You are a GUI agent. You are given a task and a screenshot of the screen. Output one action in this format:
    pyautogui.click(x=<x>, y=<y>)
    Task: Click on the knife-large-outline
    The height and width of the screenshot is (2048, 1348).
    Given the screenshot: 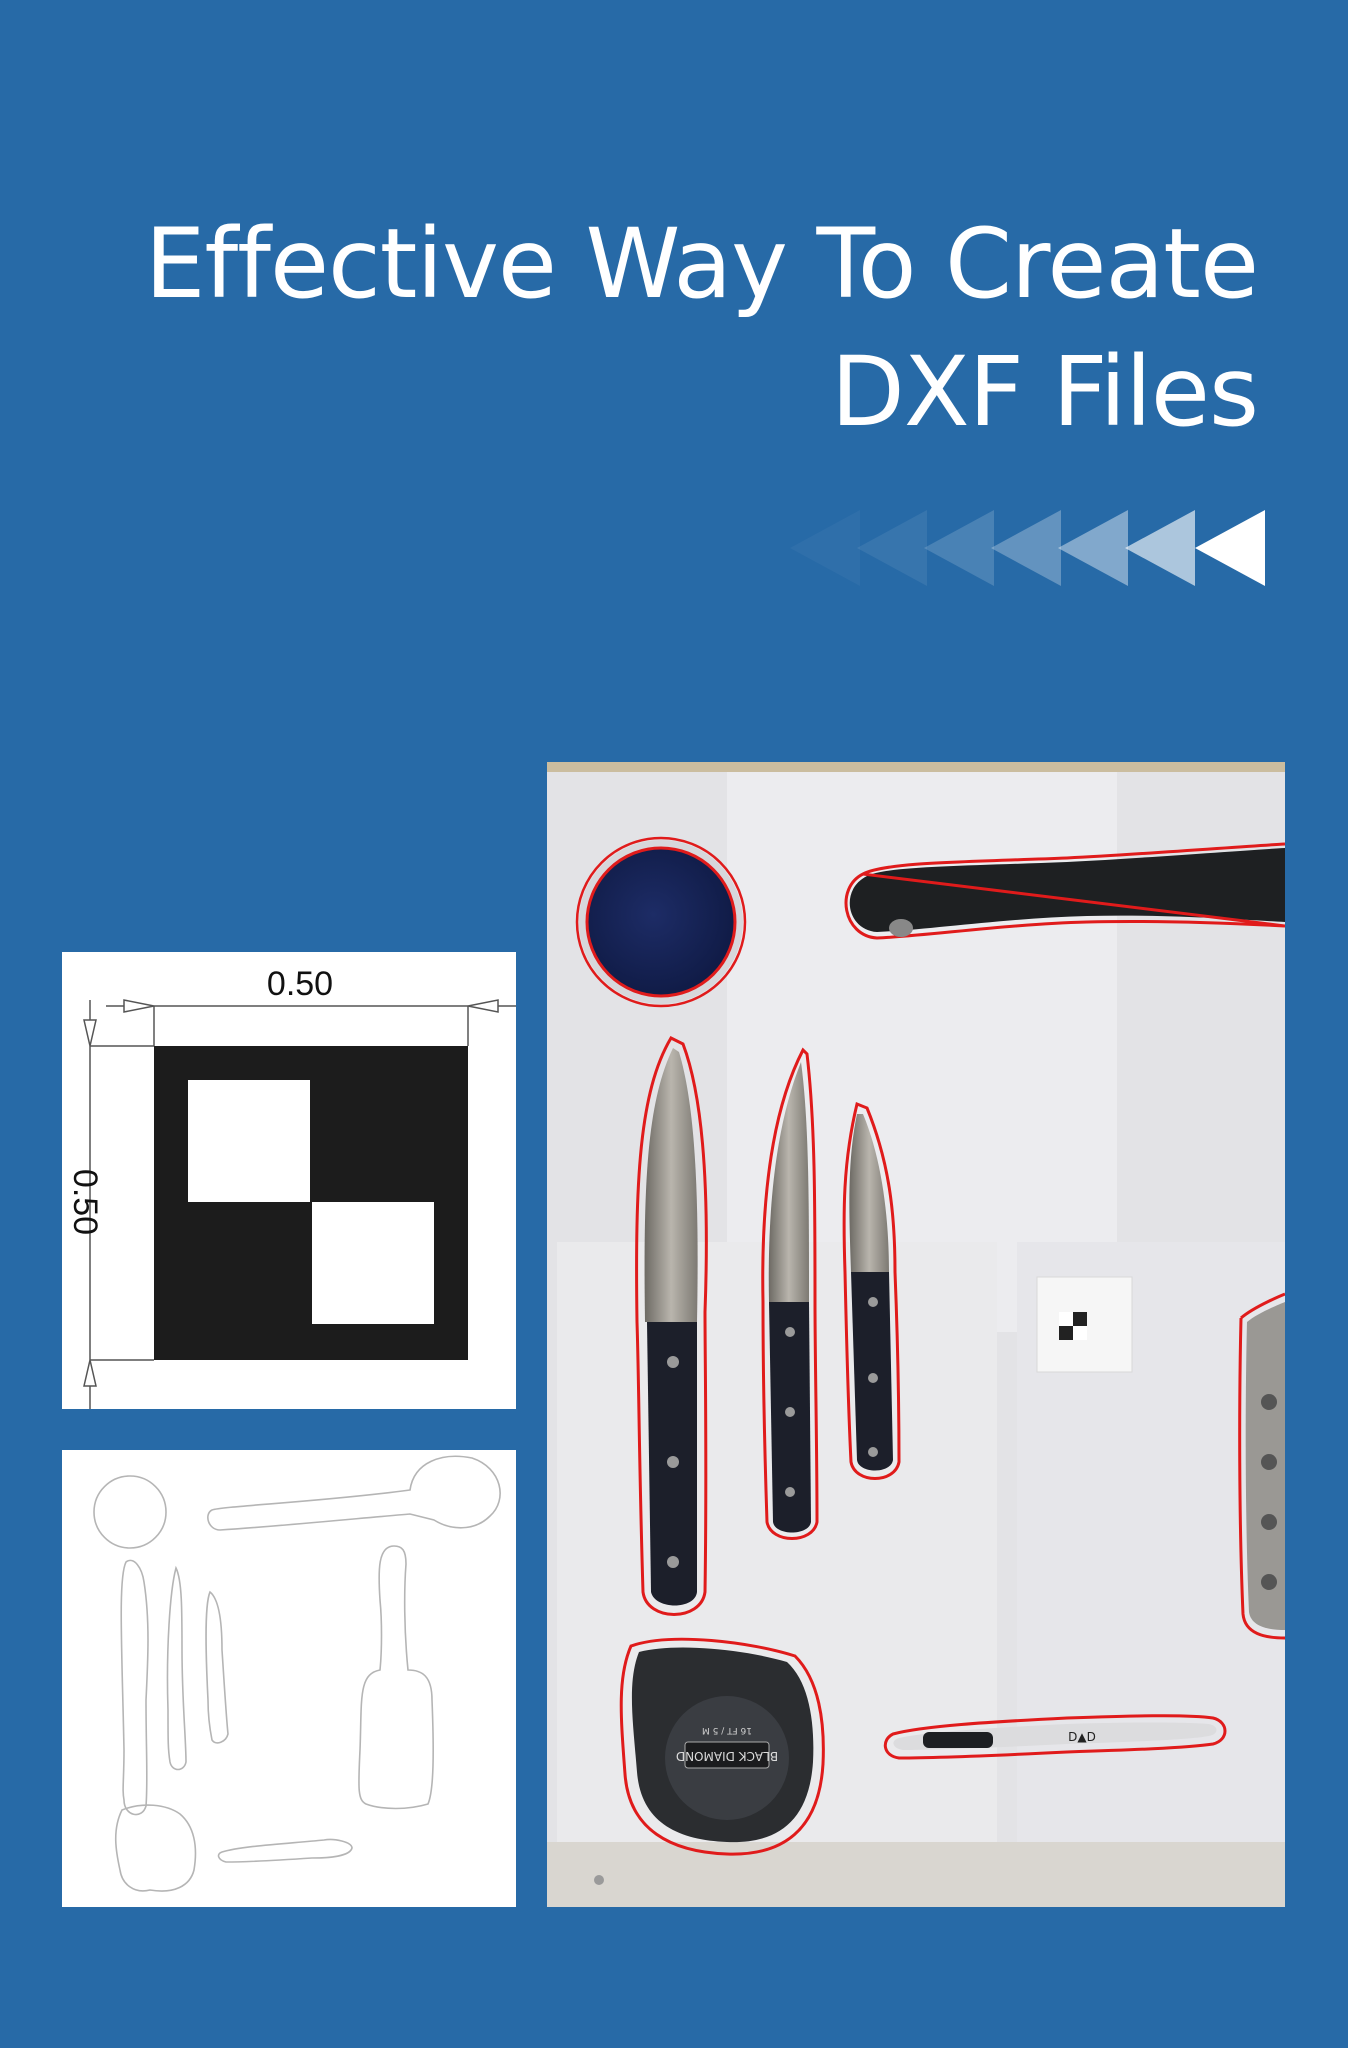 What is the action you would take?
    pyautogui.click(x=134, y=1687)
    